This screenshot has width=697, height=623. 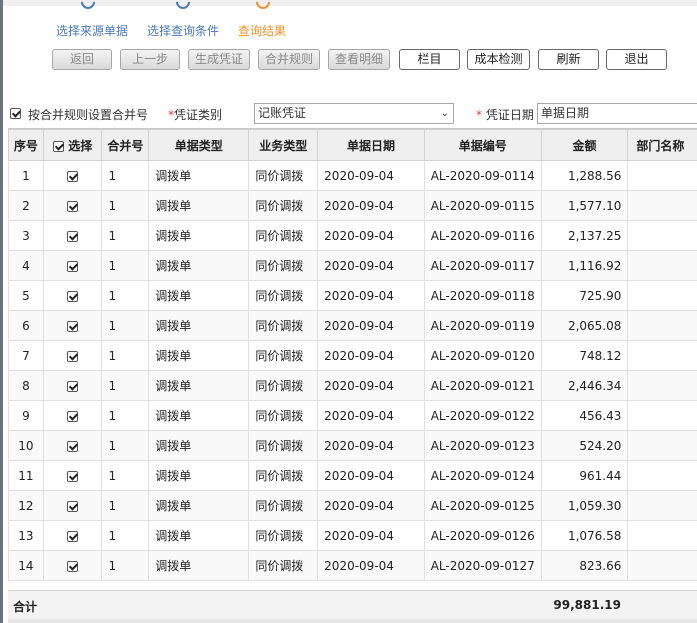 What do you see at coordinates (26, 265) in the screenshot?
I see `cell-seq: 4` at bounding box center [26, 265].